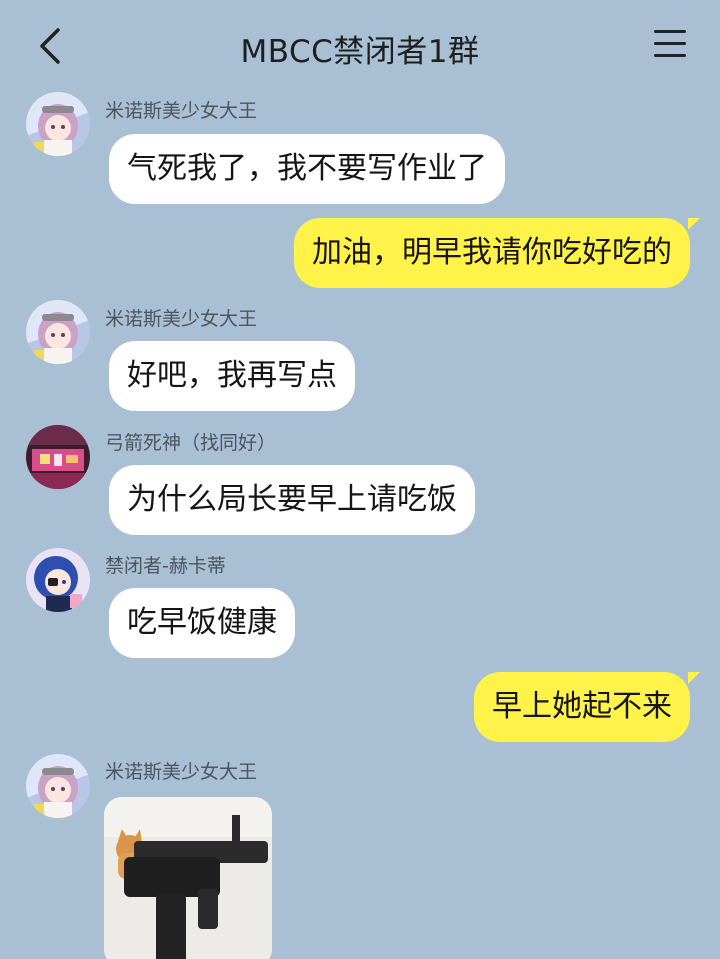 This screenshot has height=959, width=720. What do you see at coordinates (360, 52) in the screenshot?
I see `page-title: MBCC禁闭者1群` at bounding box center [360, 52].